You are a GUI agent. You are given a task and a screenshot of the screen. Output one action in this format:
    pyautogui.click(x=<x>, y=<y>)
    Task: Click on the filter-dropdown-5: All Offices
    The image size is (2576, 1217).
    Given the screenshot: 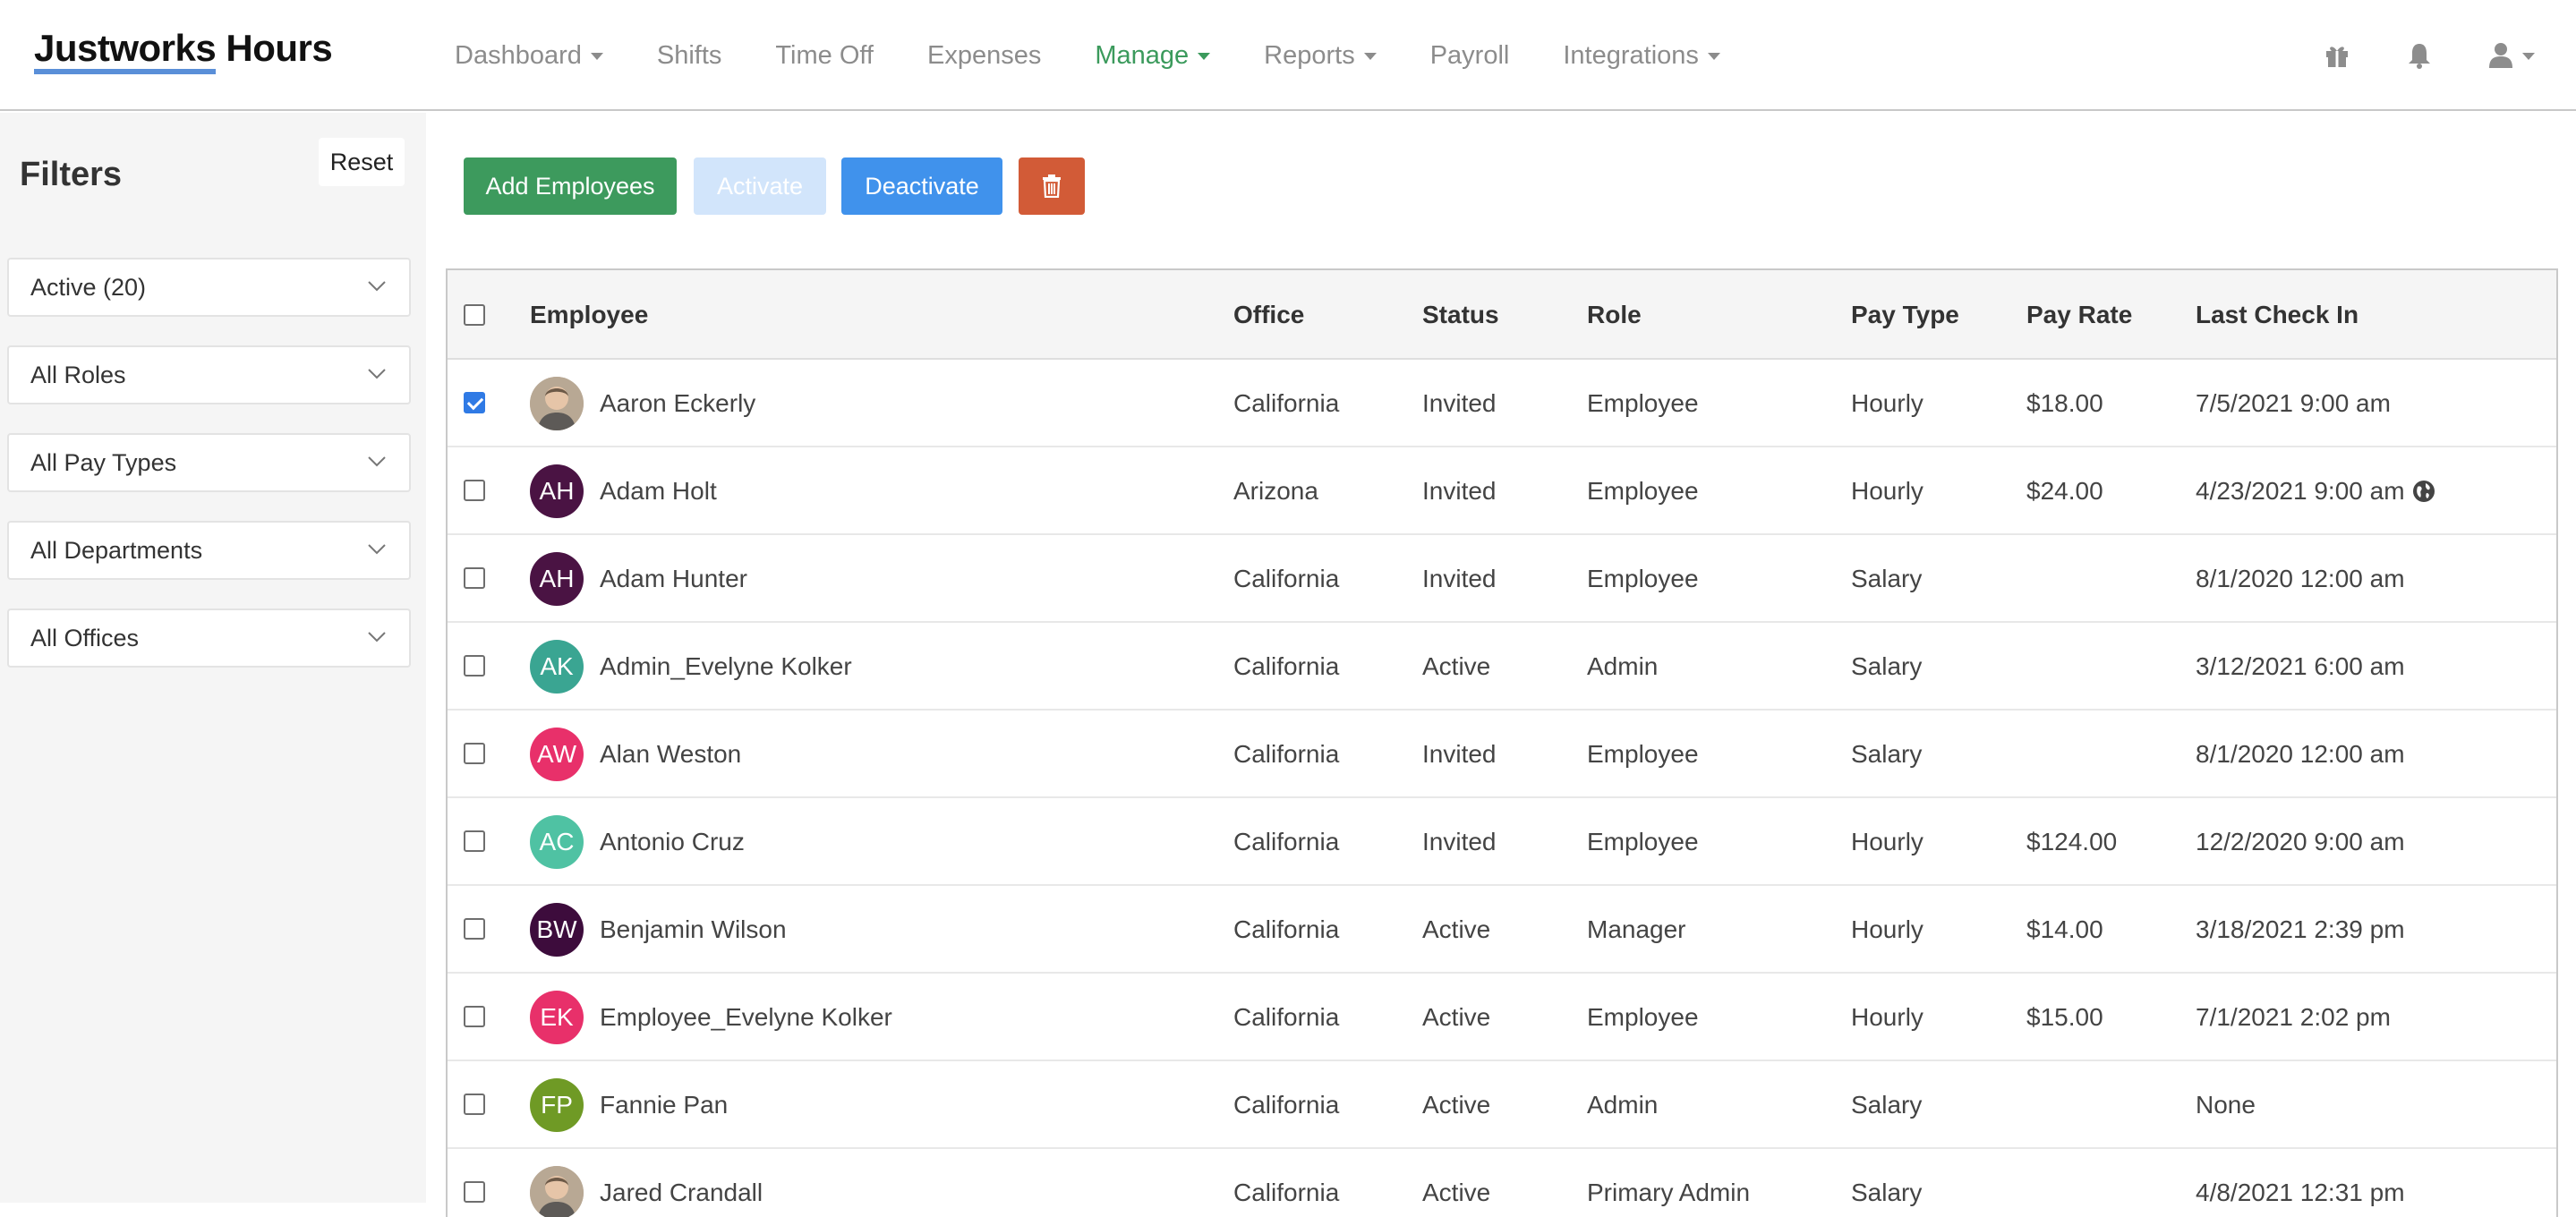 What is the action you would take?
    pyautogui.click(x=209, y=638)
    